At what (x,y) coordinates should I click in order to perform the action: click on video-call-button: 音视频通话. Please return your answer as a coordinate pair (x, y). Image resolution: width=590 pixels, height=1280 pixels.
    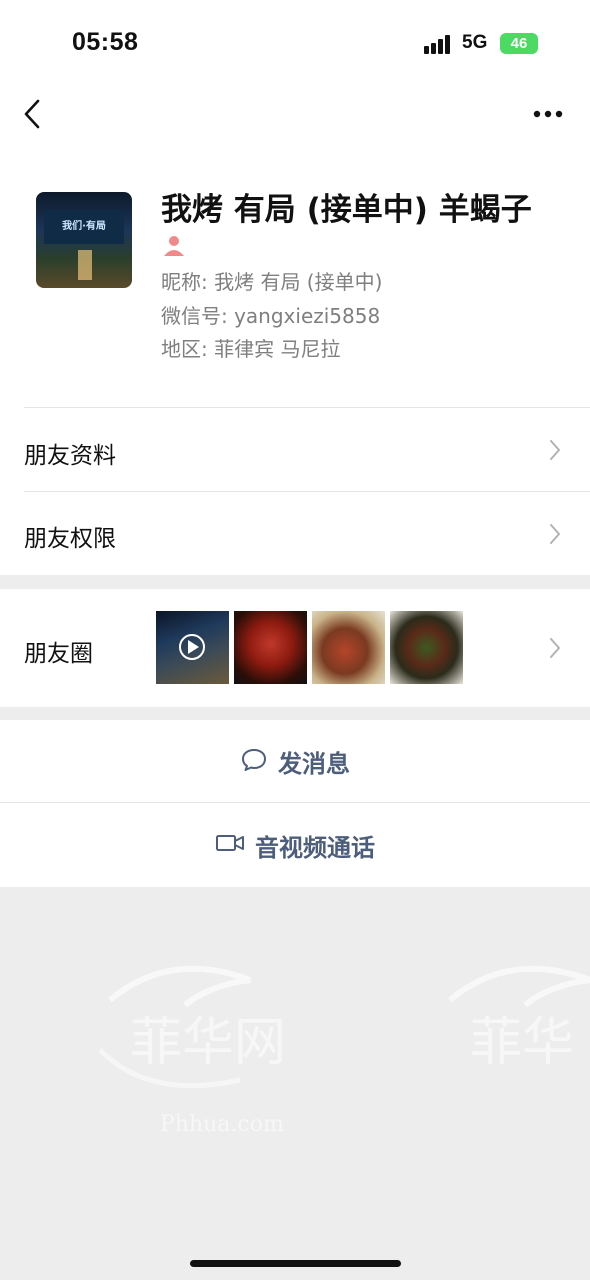
    Looking at the image, I should click on (295, 845).